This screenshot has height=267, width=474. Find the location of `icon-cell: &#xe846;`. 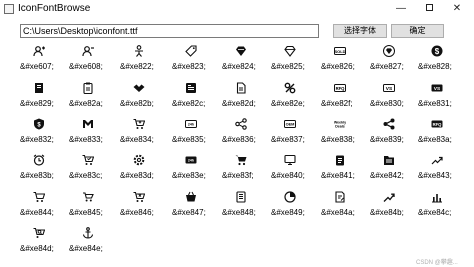

icon-cell: &#xe846; is located at coordinates (147, 205).